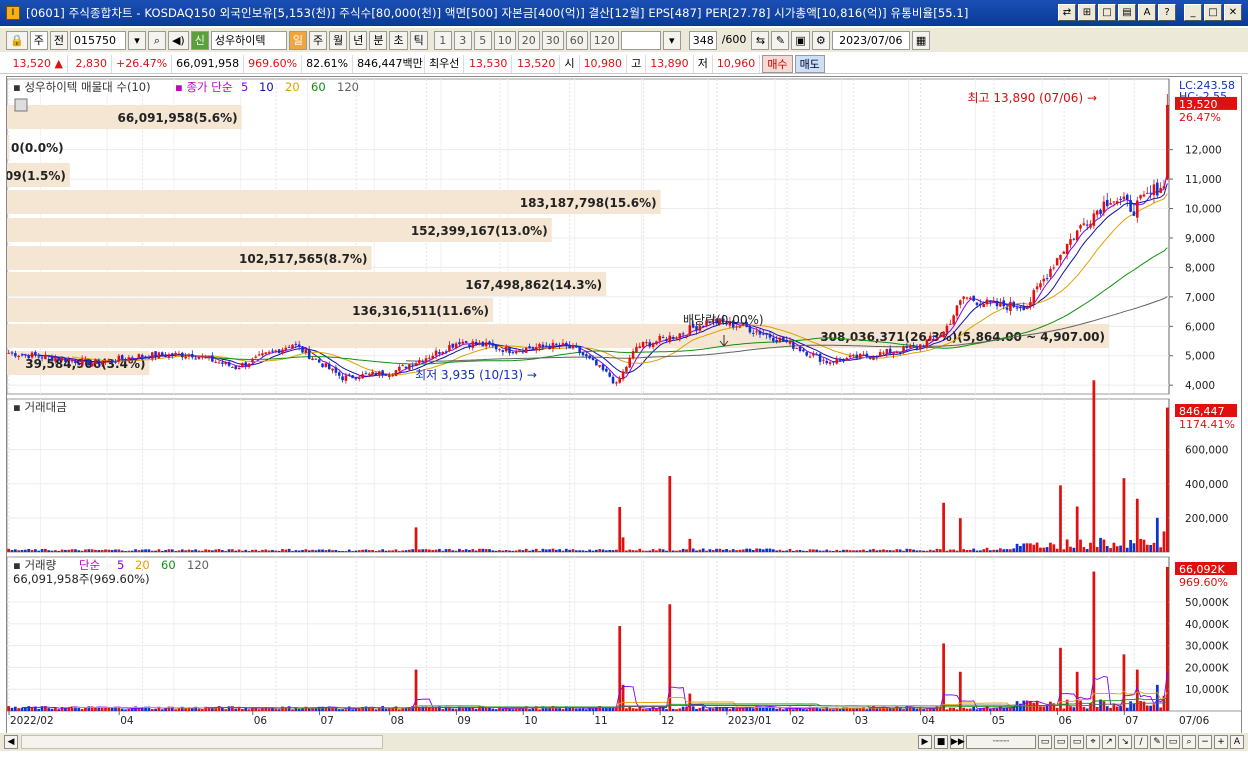 The width and height of the screenshot is (1248, 757). What do you see at coordinates (780, 40) in the screenshot?
I see `tools-icon: ✎` at bounding box center [780, 40].